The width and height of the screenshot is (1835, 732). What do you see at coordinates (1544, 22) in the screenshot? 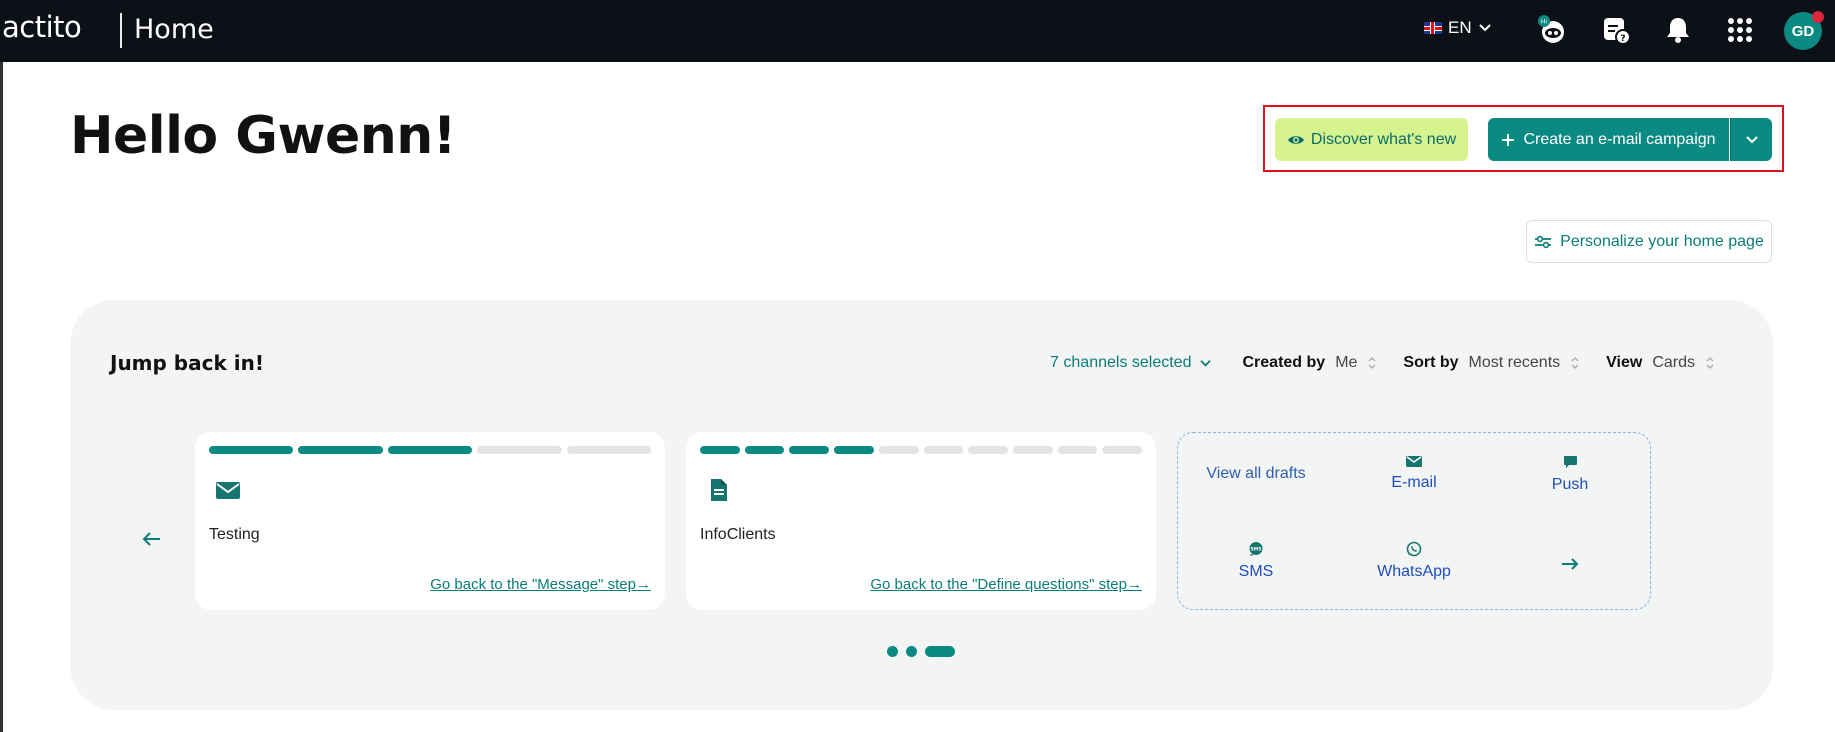
I see `svg-text: Hi` at bounding box center [1544, 22].